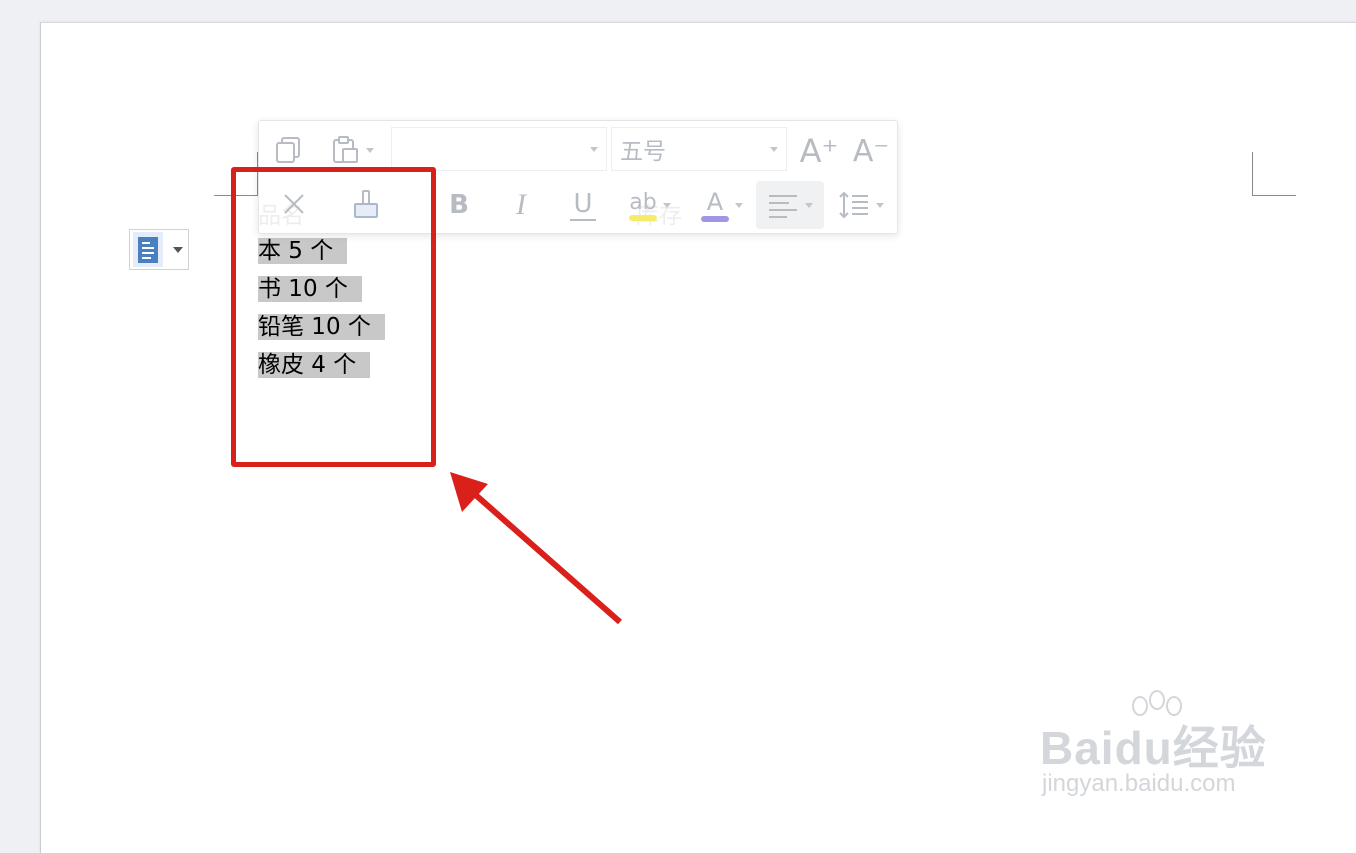 The image size is (1356, 853). I want to click on baidu-logo: Baidu经验, so click(1153, 748).